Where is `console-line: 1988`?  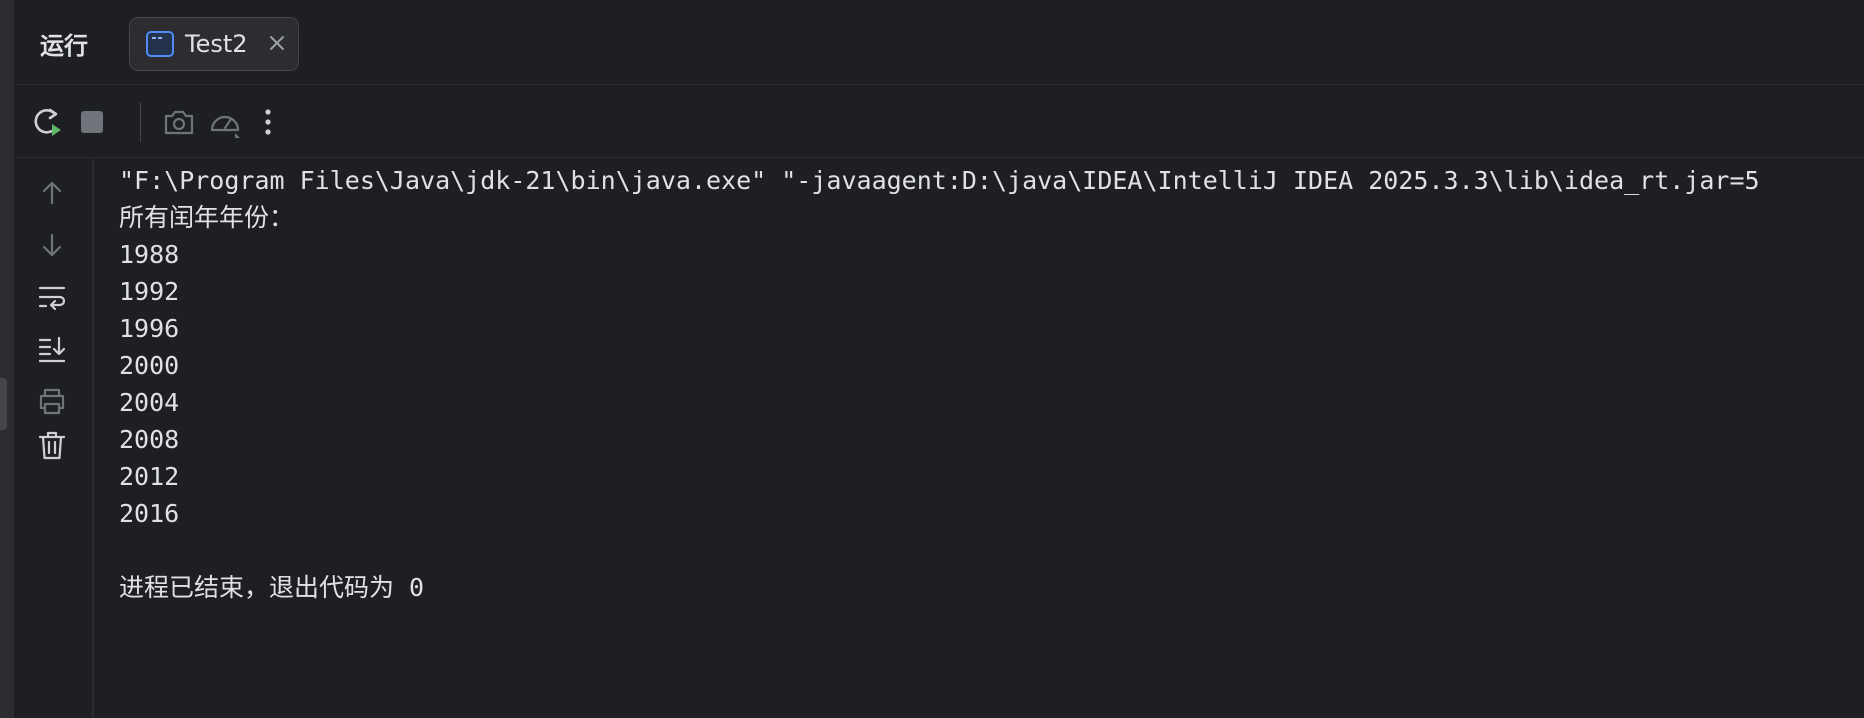
console-line: 1988 is located at coordinates (149, 254).